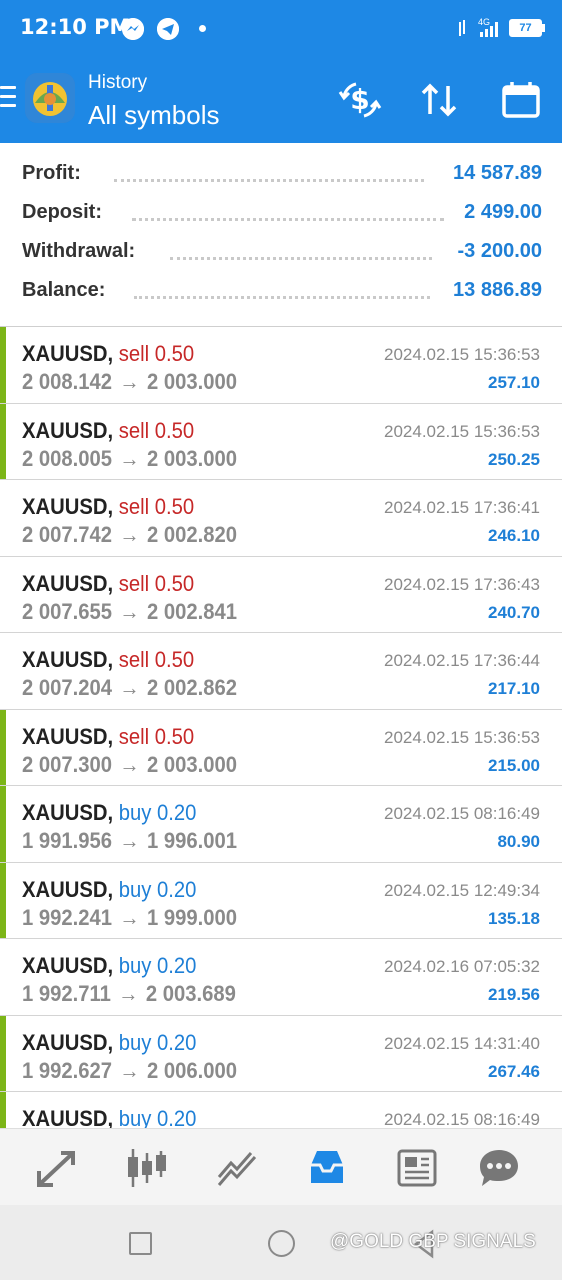  Describe the element at coordinates (462, 966) in the screenshot. I see `deal-time: 2024.02.16 07:05:32` at that location.